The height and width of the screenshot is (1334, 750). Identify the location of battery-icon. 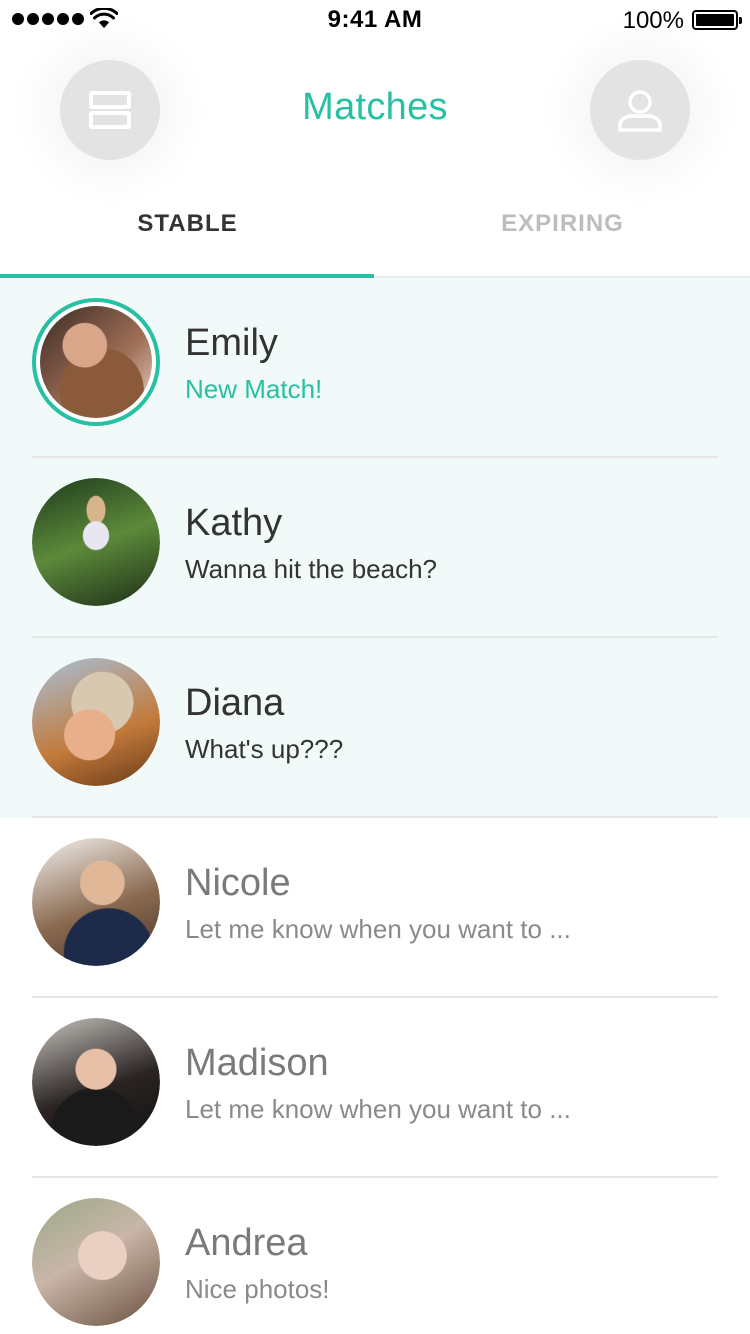
(717, 20).